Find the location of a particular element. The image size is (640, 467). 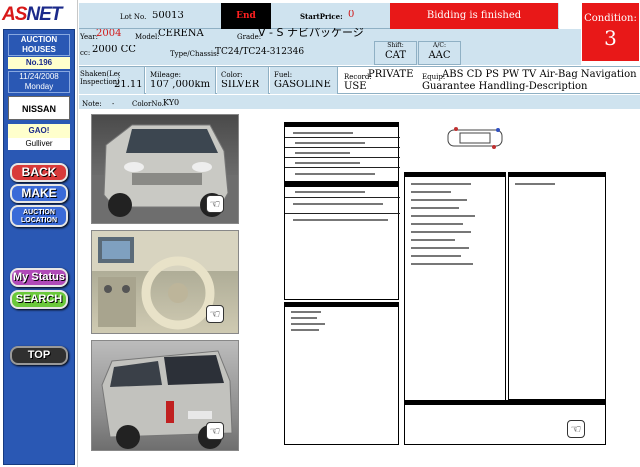

auction-date: 11/24/2008 Monday is located at coordinates (39, 82).